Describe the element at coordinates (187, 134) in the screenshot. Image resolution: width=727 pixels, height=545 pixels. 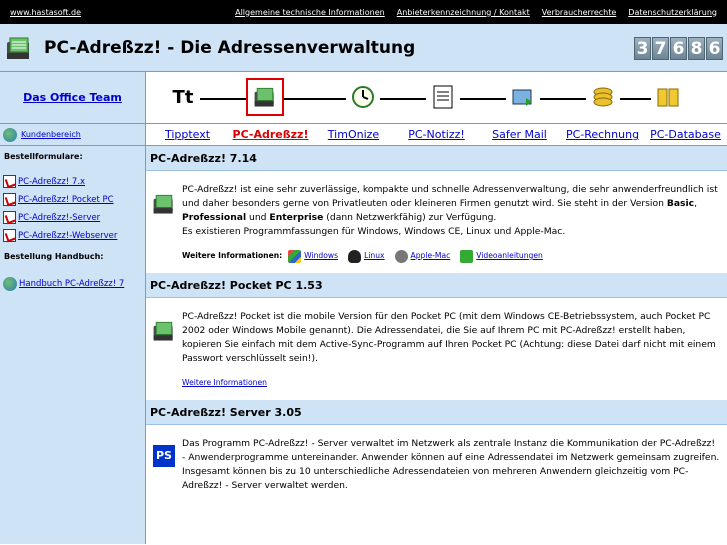
I see `tab-tipptext: Tipptext` at that location.